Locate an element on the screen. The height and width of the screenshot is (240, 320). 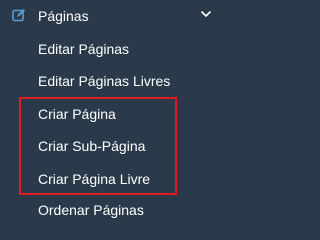
menu-item-editar-paginas: Editar Páginas is located at coordinates (83, 49).